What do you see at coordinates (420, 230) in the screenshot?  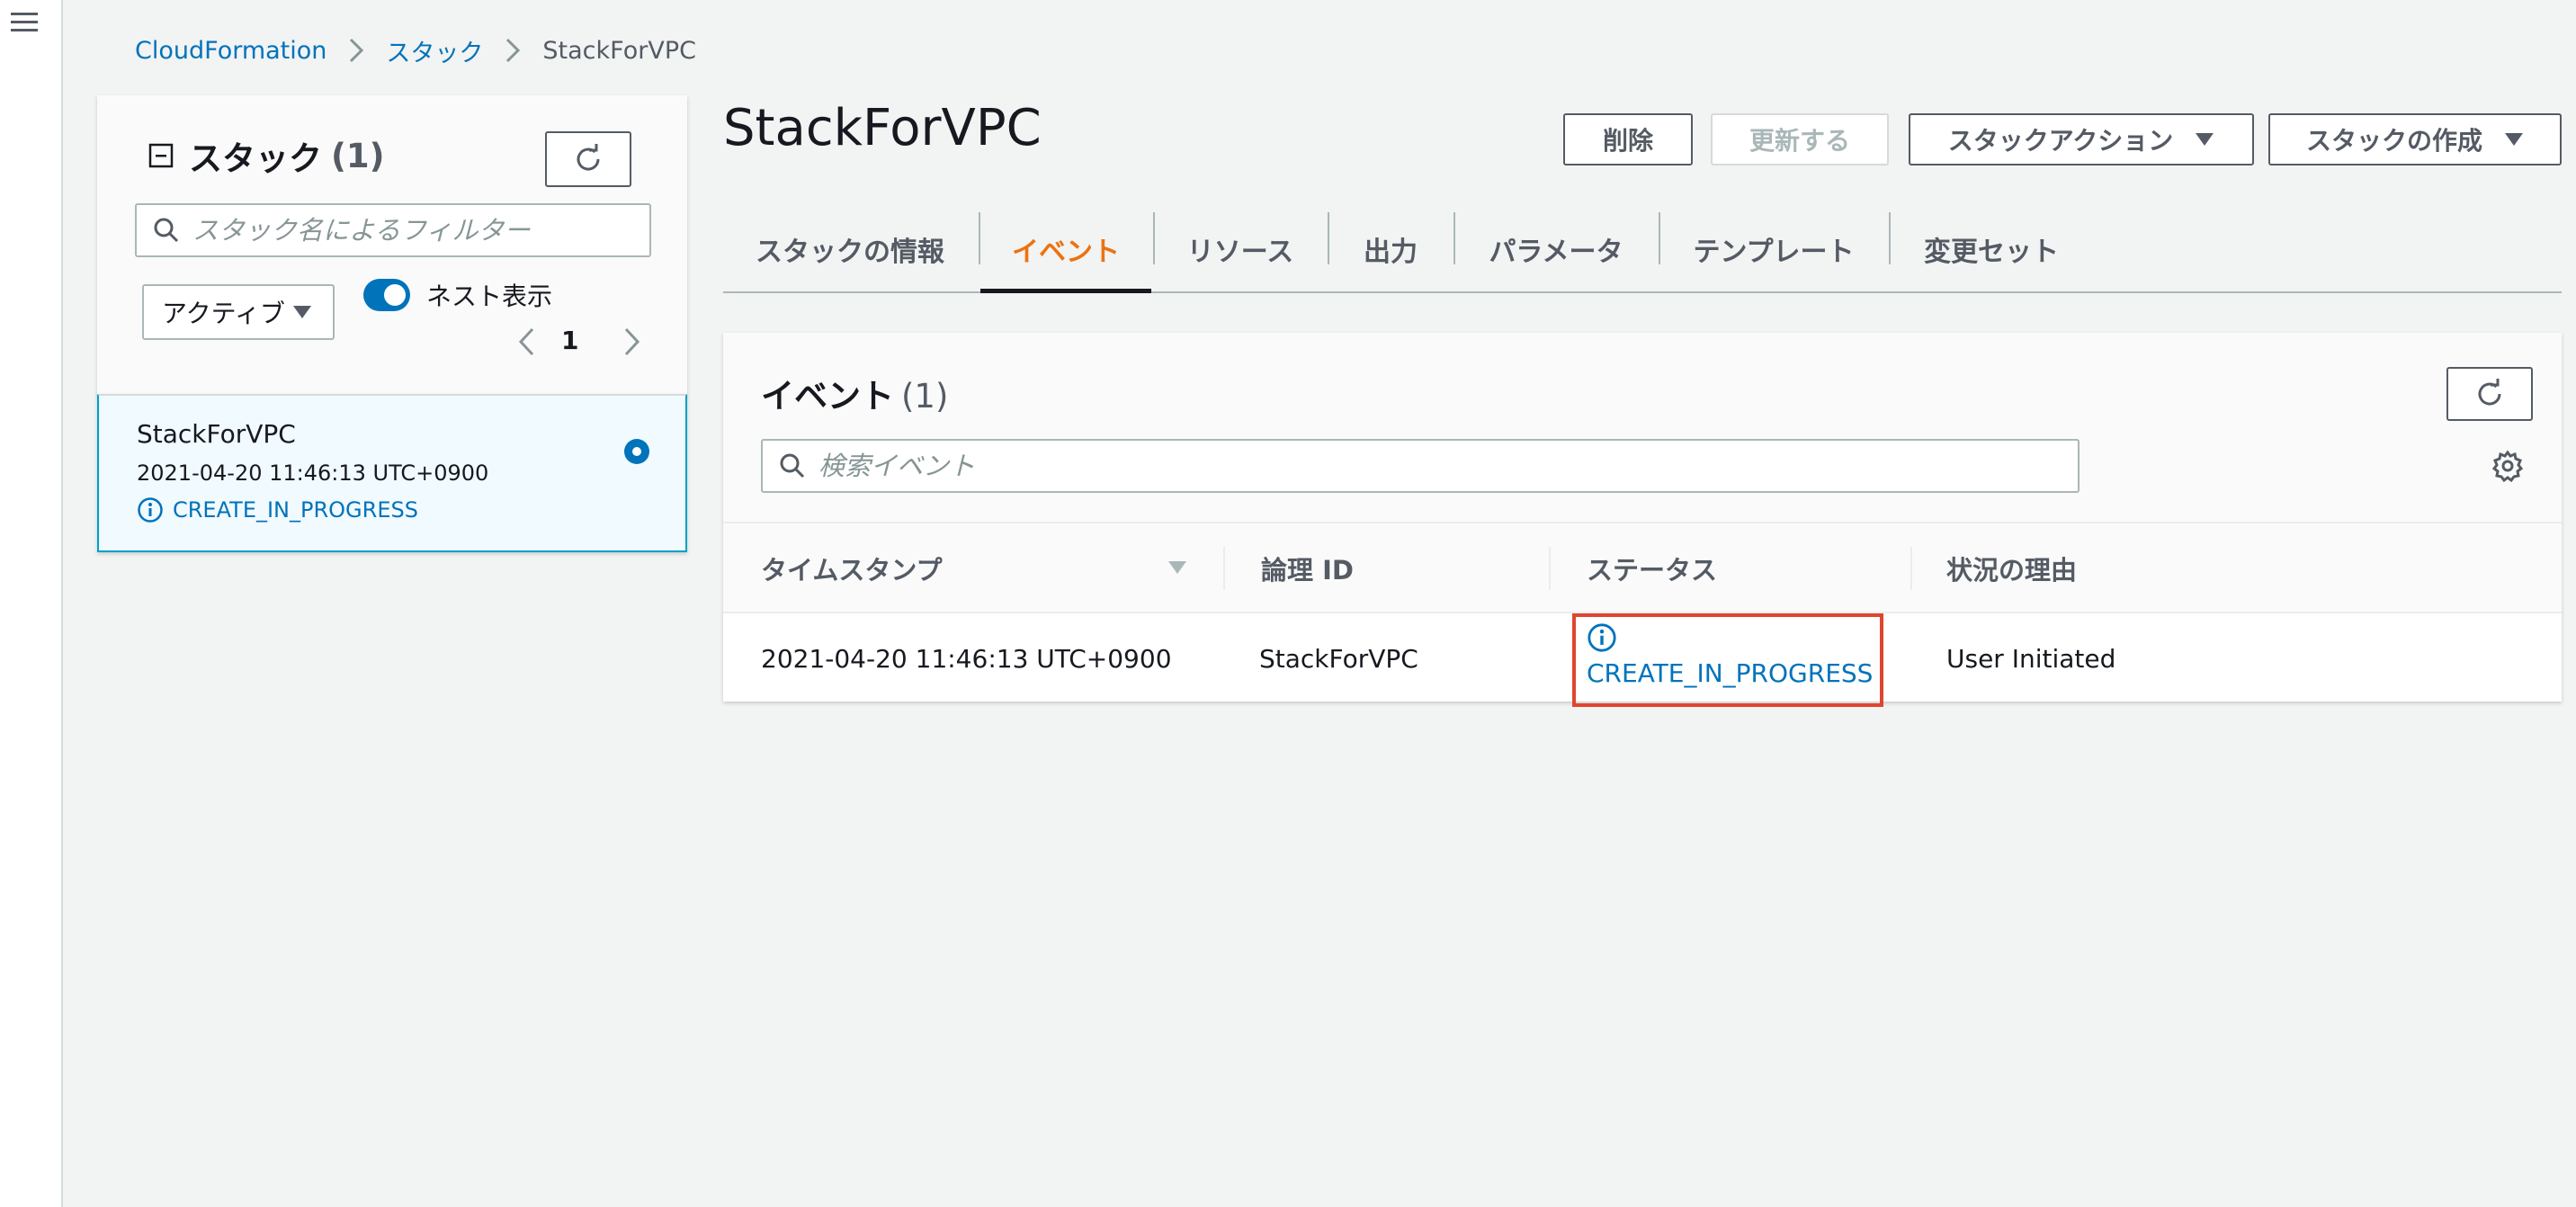 I see `stack-filter-input` at bounding box center [420, 230].